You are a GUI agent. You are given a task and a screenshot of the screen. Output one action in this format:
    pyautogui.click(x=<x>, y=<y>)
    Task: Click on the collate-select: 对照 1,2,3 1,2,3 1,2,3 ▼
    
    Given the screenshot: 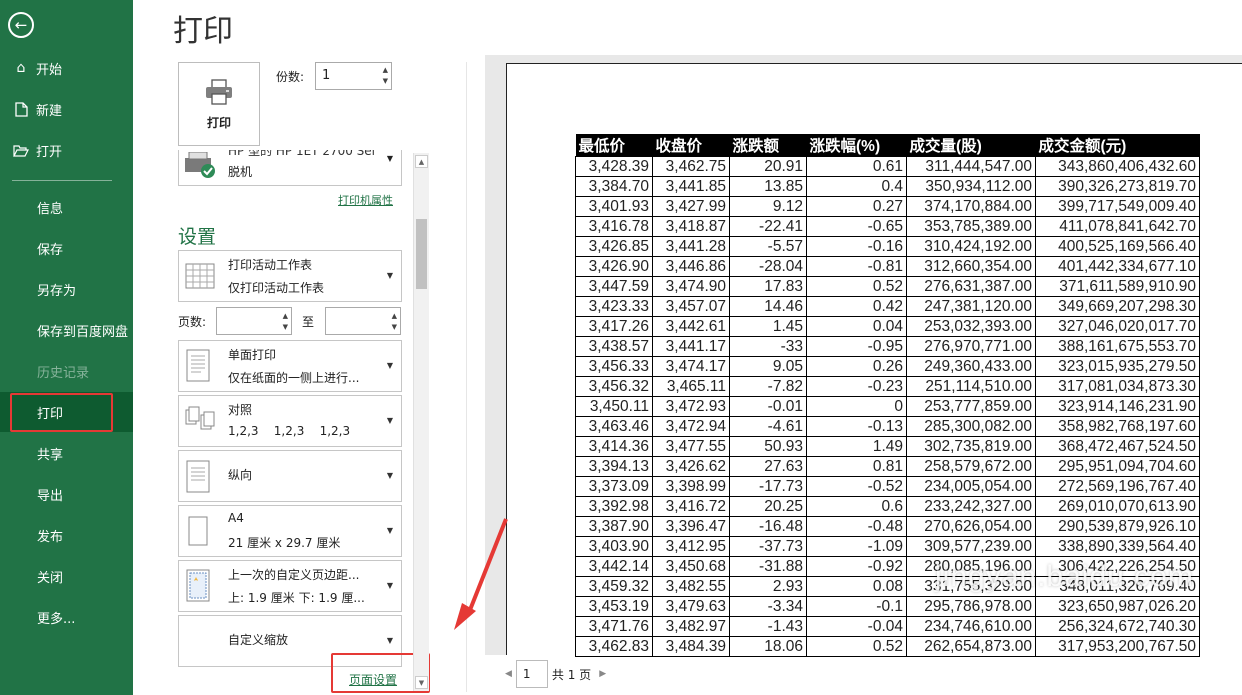 What is the action you would take?
    pyautogui.click(x=290, y=421)
    